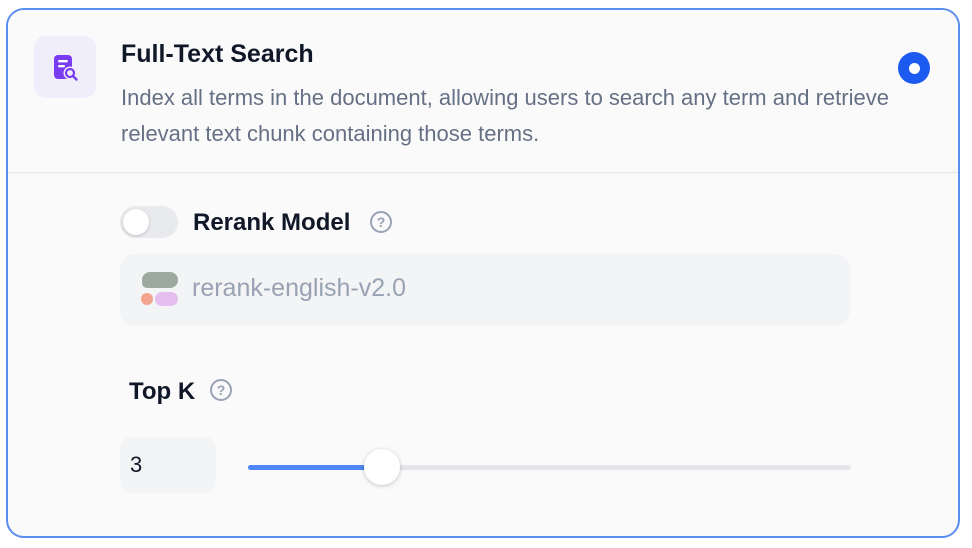  Describe the element at coordinates (315, 467) in the screenshot. I see `slider-fill` at that location.